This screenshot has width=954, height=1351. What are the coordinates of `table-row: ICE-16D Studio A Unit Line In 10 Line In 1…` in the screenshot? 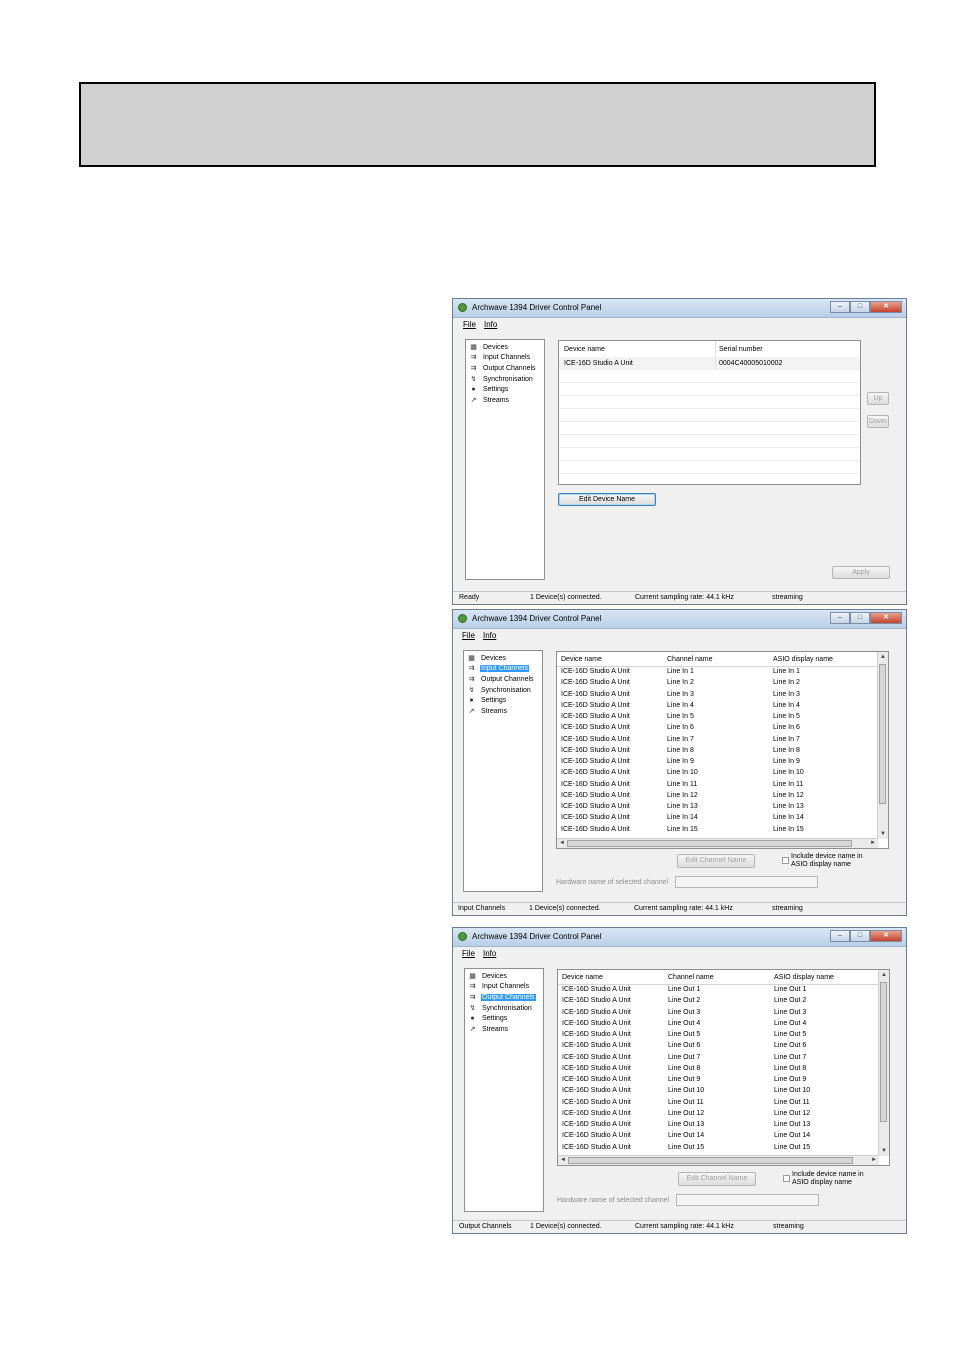 It's located at (718, 773).